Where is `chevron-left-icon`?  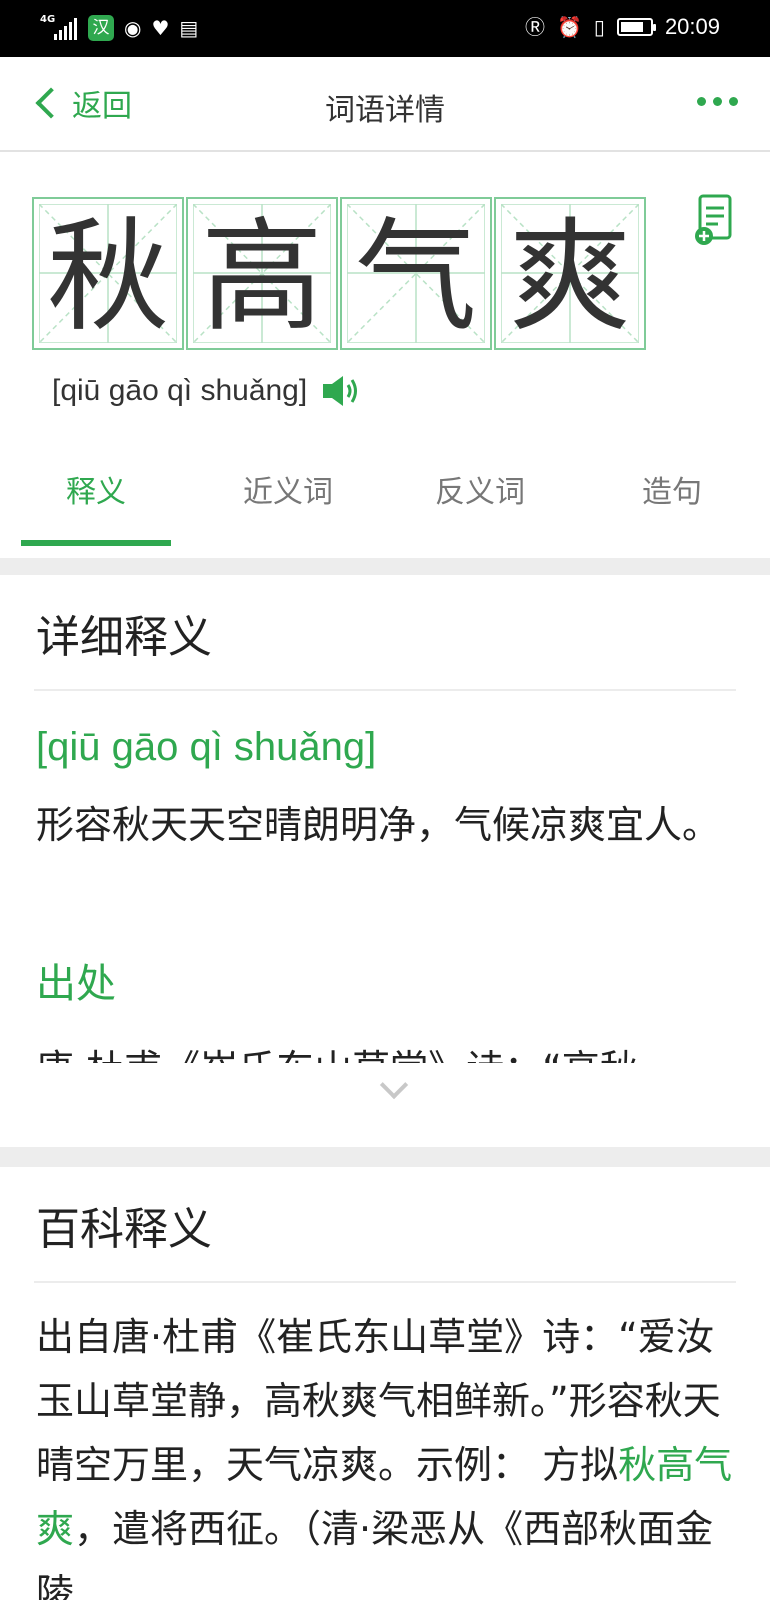 chevron-left-icon is located at coordinates (51, 103).